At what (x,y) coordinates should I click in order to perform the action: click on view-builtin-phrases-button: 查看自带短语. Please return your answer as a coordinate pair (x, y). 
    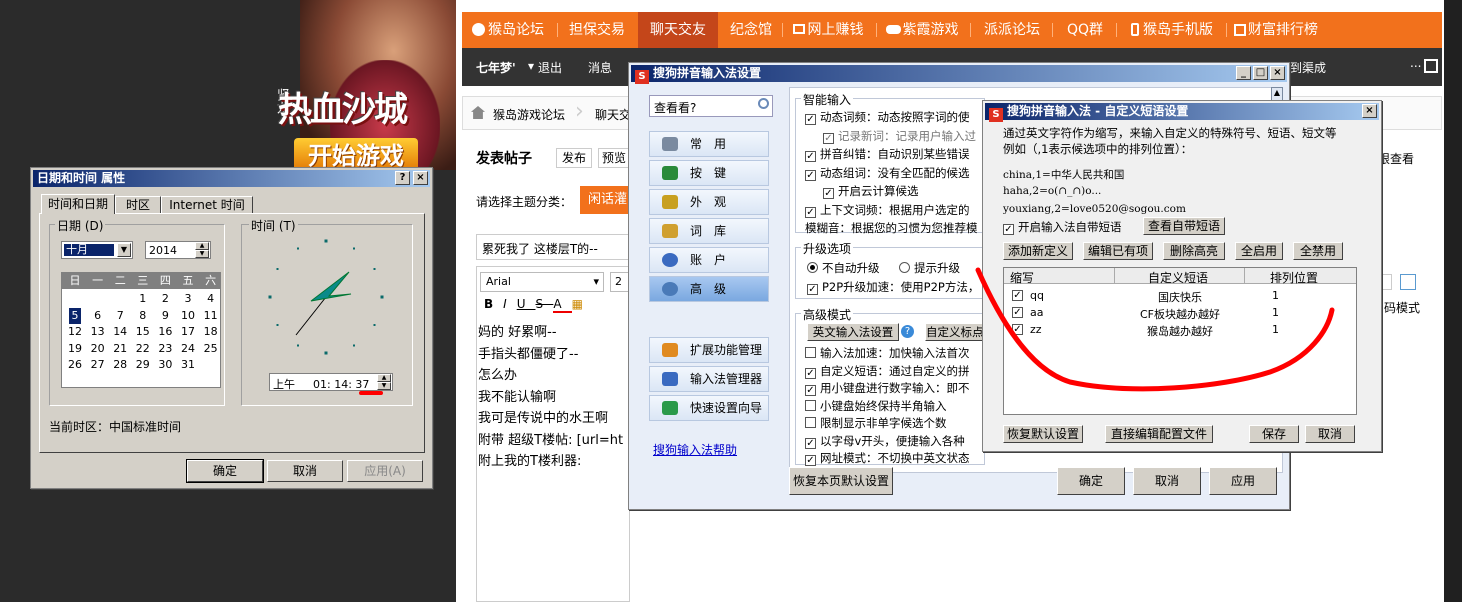
    Looking at the image, I should click on (1184, 226).